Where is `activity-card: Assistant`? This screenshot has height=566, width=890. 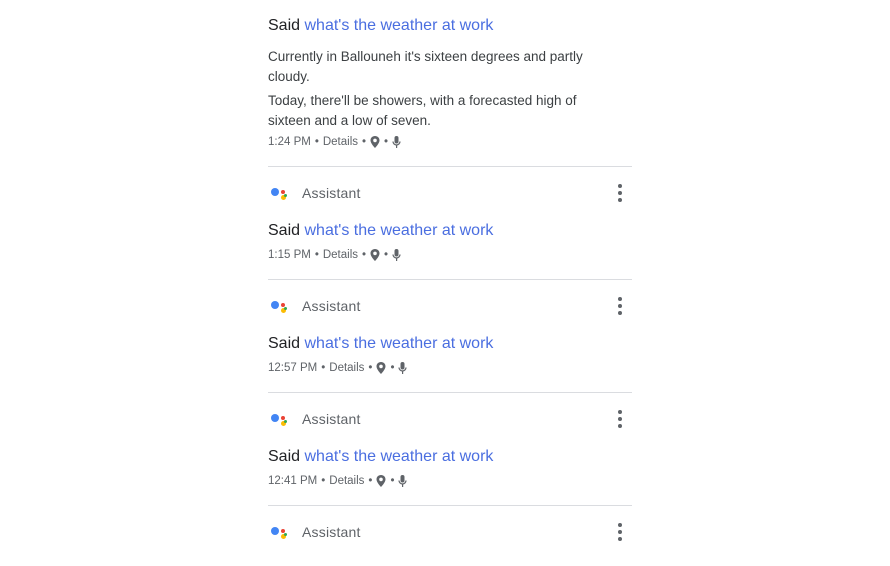
activity-card: Assistant is located at coordinates (450, 536).